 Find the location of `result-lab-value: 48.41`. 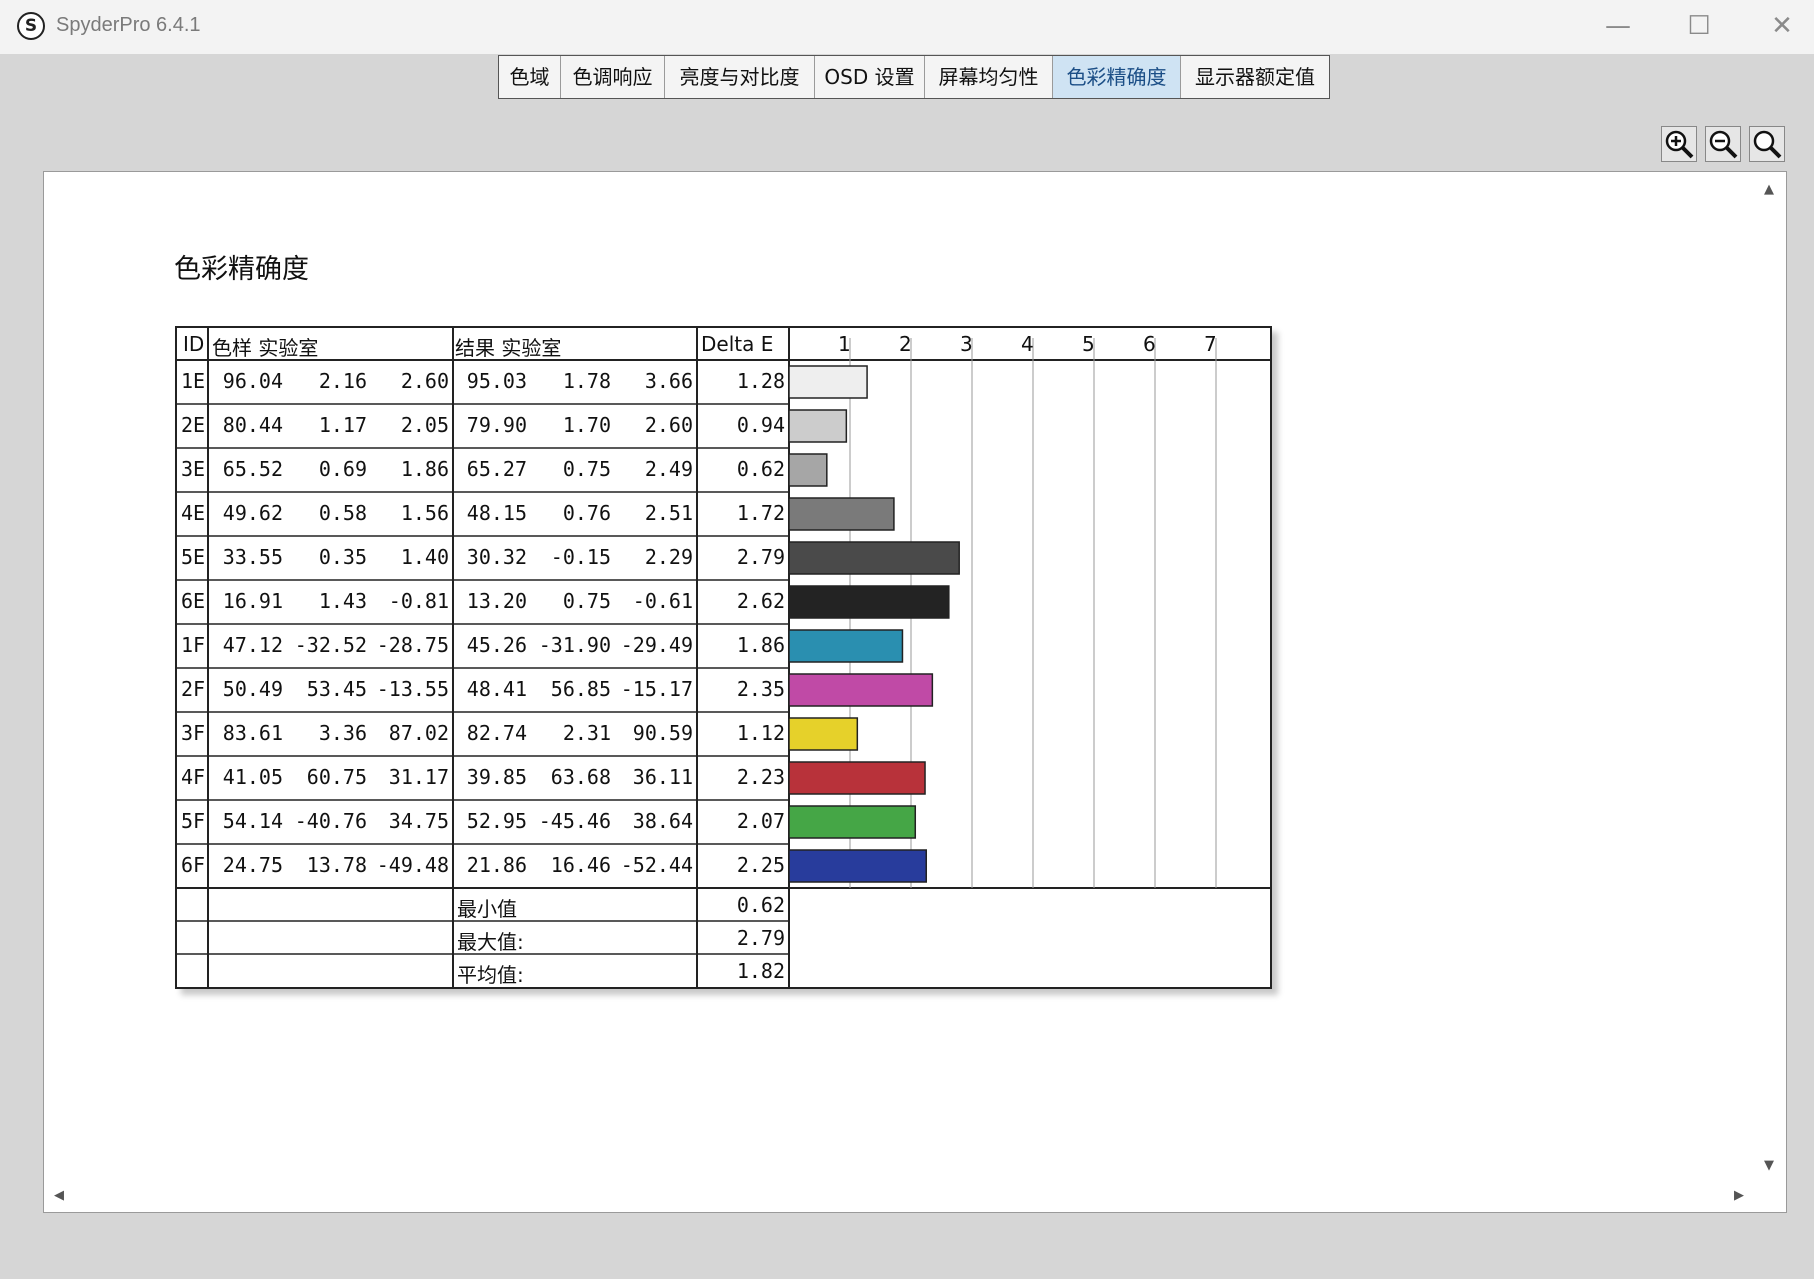

result-lab-value: 48.41 is located at coordinates (496, 689).